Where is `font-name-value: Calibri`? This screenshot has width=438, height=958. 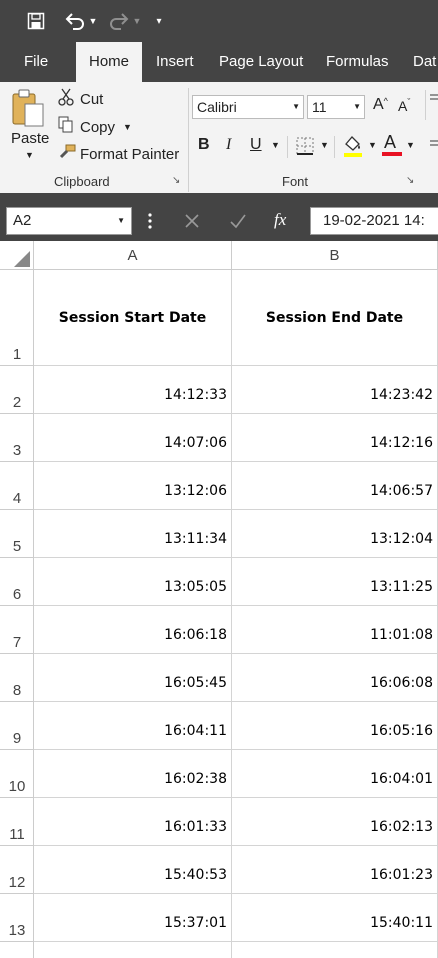 font-name-value: Calibri is located at coordinates (217, 107).